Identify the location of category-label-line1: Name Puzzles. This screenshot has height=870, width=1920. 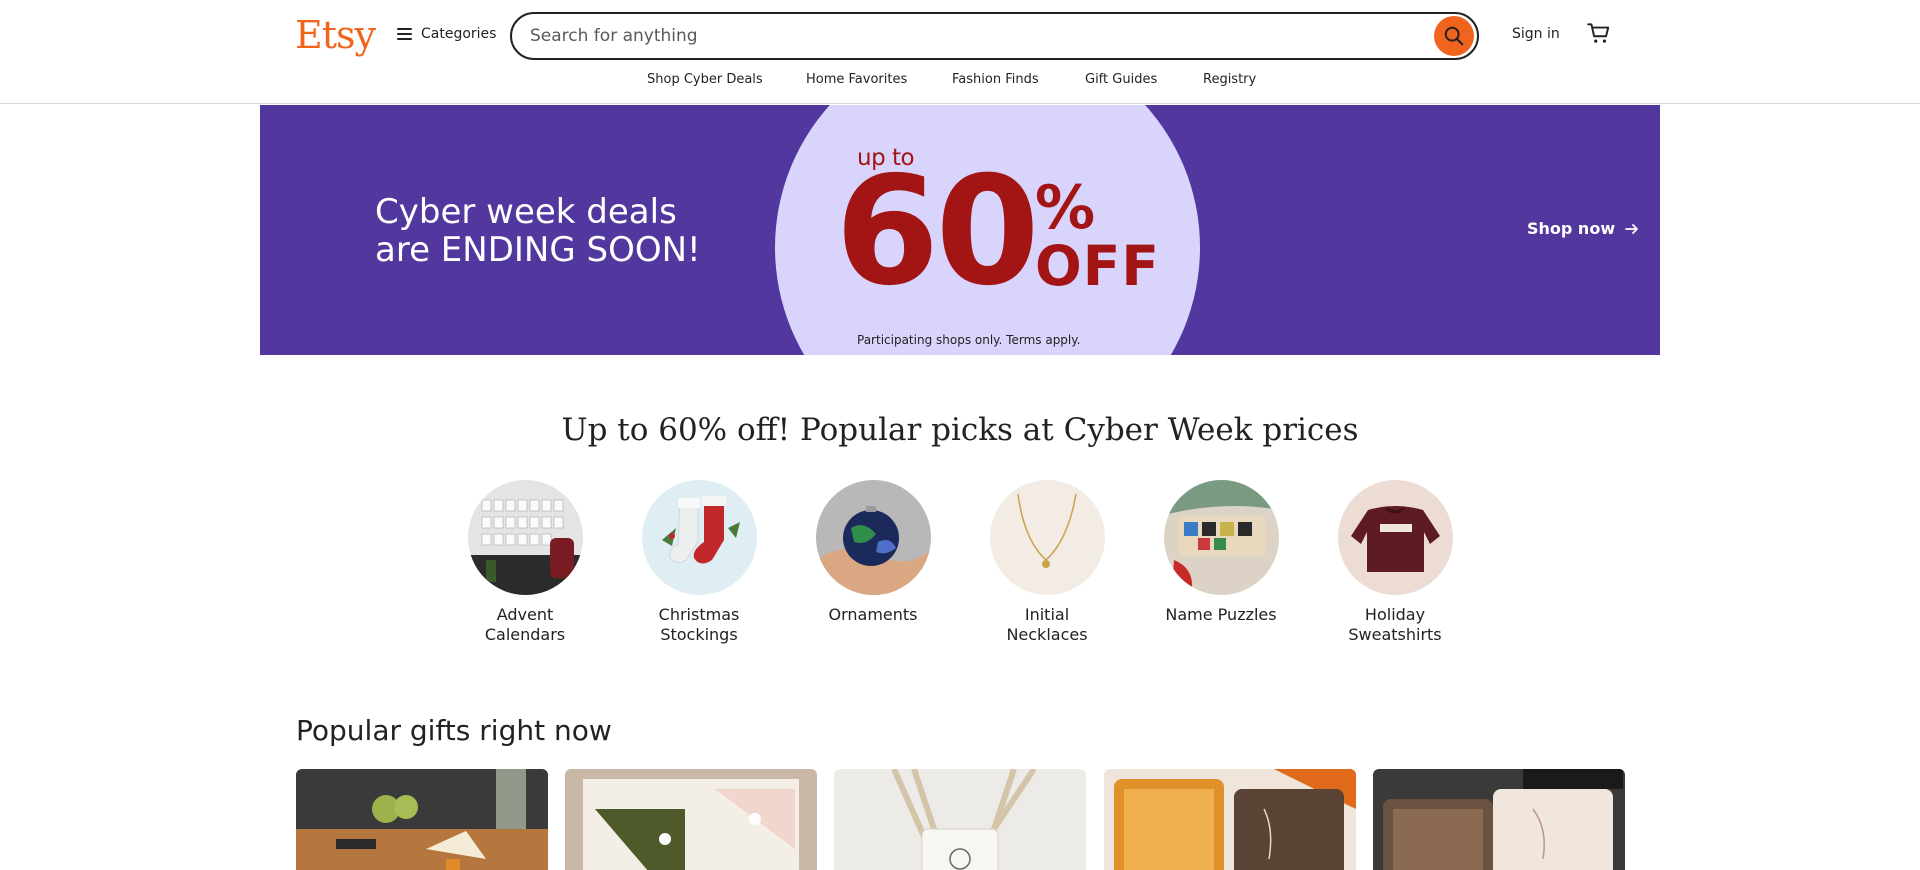
(1221, 614).